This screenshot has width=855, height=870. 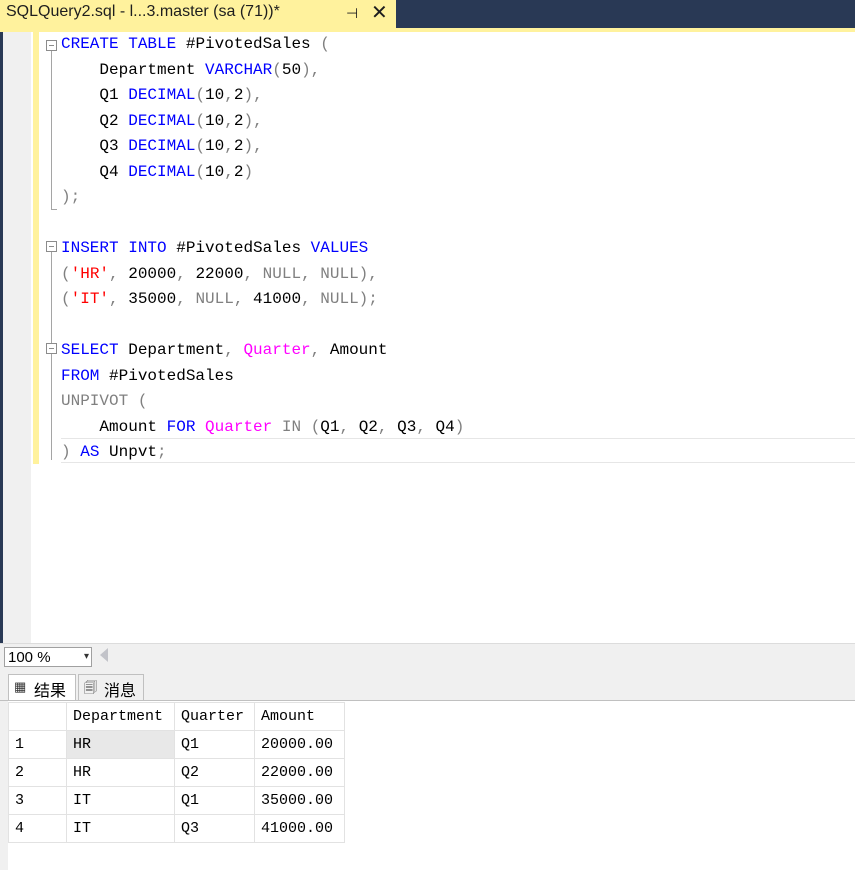 I want to click on code-token: ;, so click(x=162, y=452).